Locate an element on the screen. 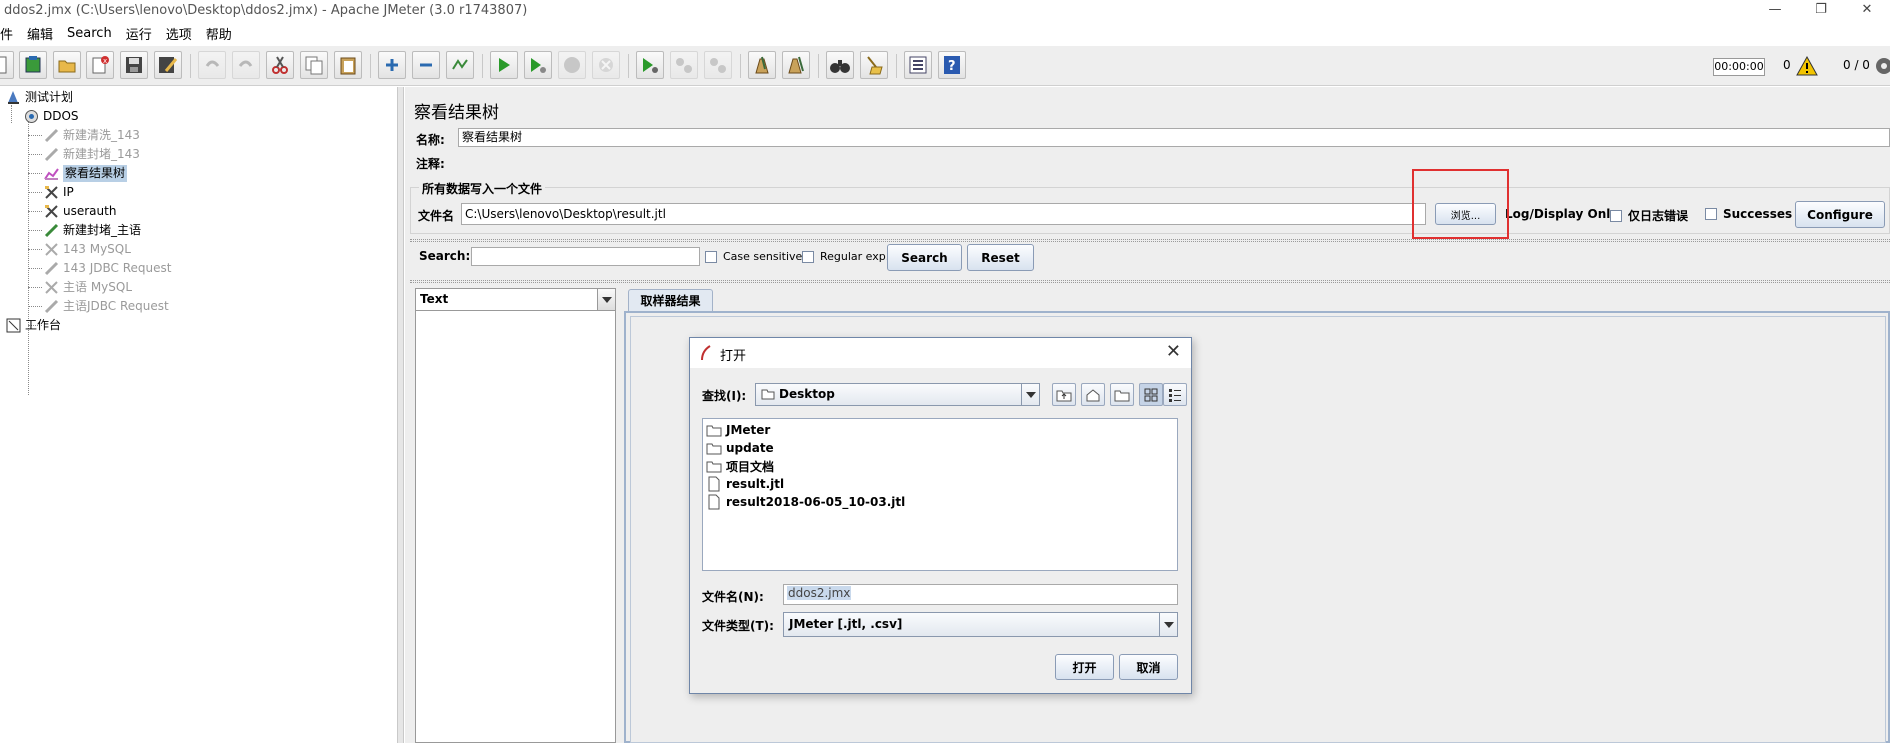  templates-icon is located at coordinates (33, 65).